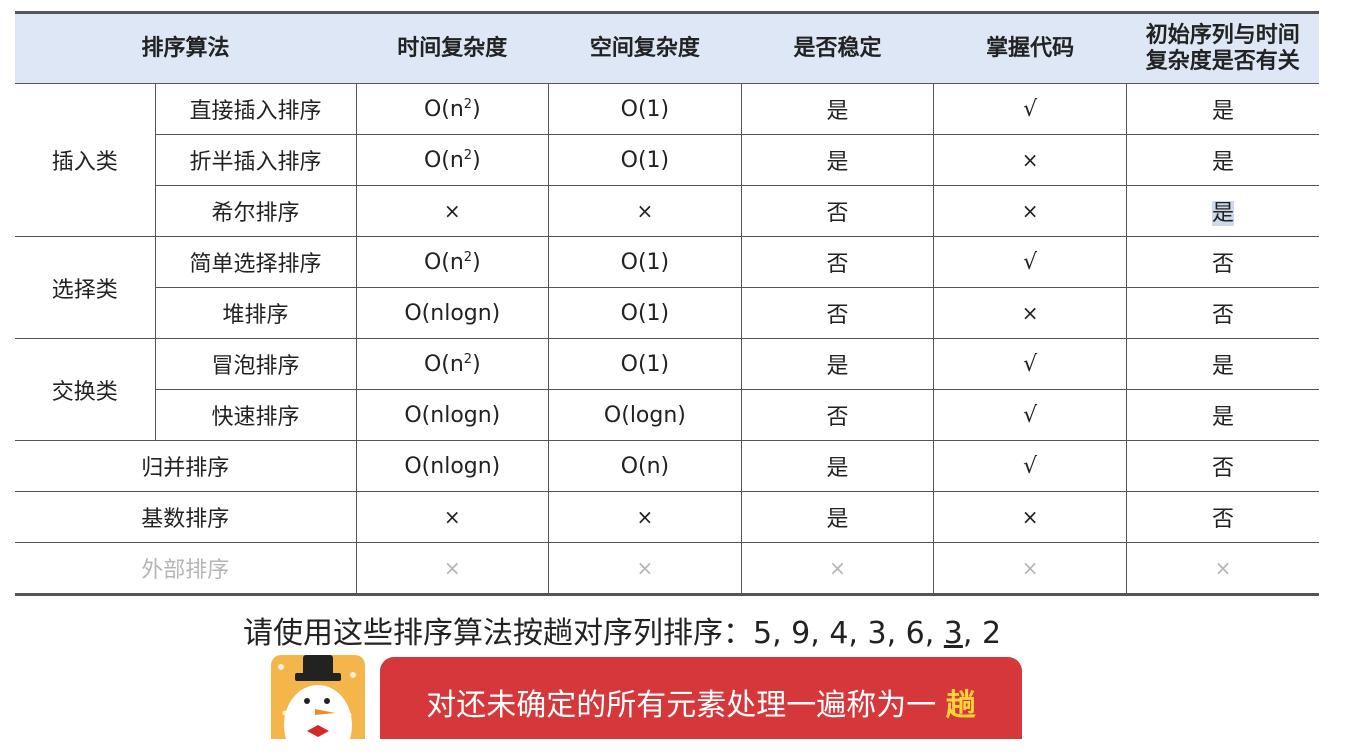 This screenshot has width=1349, height=755. I want to click on table-row: 快速排序 O(nlogn) O(logn) 否 √ 是, so click(667, 415).